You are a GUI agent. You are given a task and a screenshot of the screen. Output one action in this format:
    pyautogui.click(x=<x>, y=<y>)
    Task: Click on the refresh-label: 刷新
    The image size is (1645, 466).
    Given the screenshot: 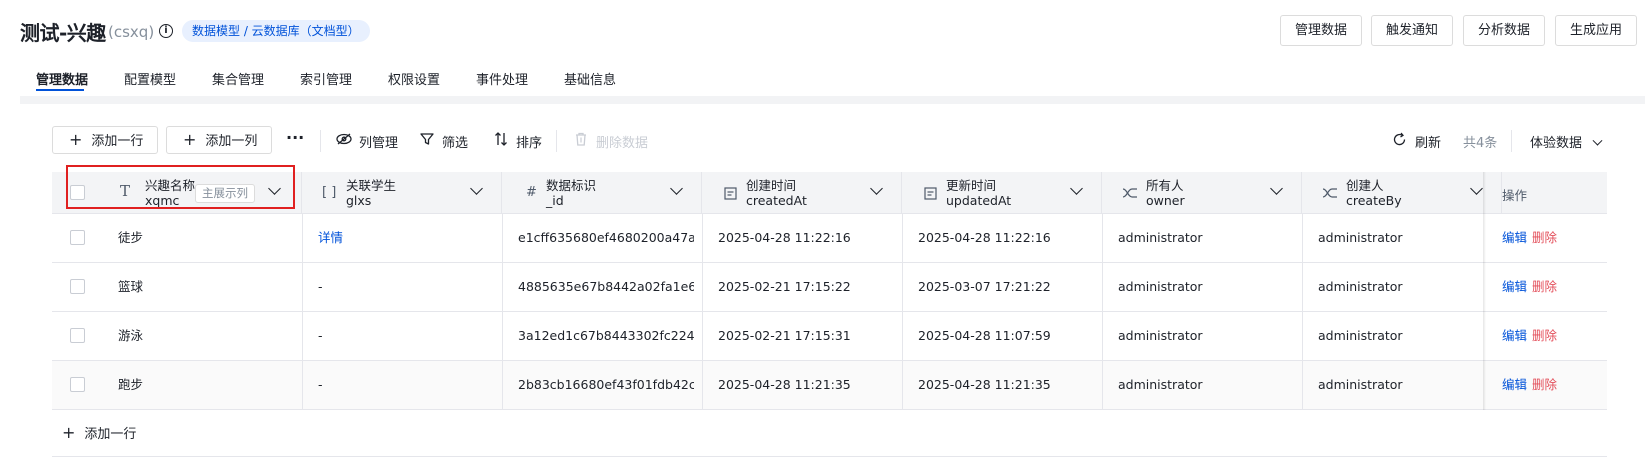 What is the action you would take?
    pyautogui.click(x=1428, y=143)
    